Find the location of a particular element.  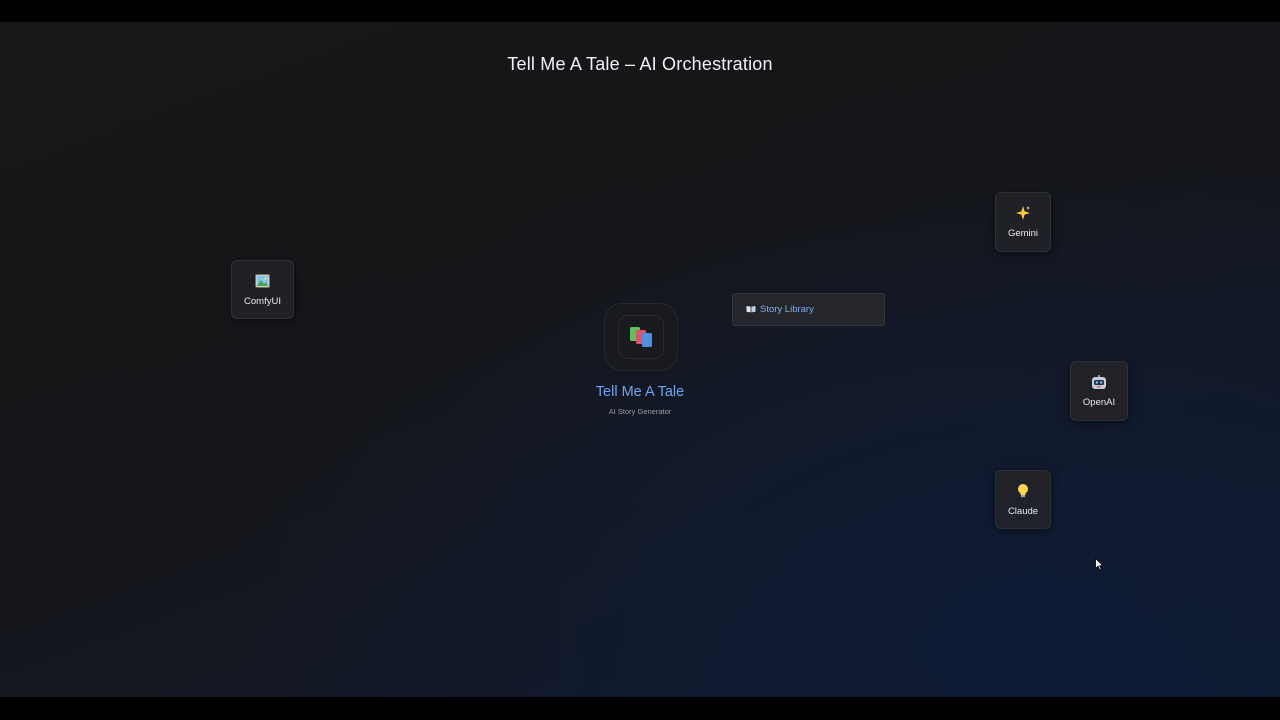

sparkles-icon is located at coordinates (1023, 213).